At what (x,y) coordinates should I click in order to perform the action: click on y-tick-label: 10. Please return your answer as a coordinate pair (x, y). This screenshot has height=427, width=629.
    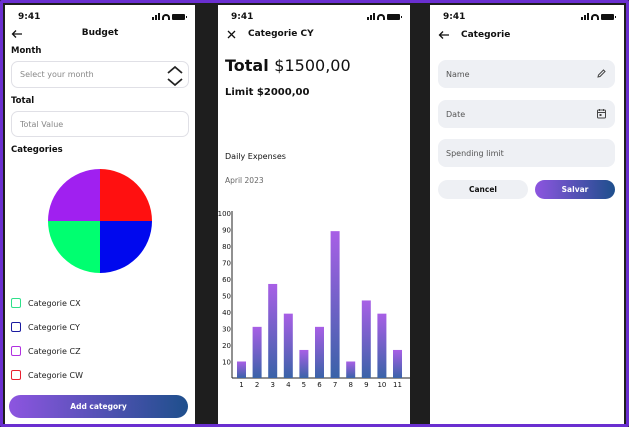
    Looking at the image, I should click on (226, 363).